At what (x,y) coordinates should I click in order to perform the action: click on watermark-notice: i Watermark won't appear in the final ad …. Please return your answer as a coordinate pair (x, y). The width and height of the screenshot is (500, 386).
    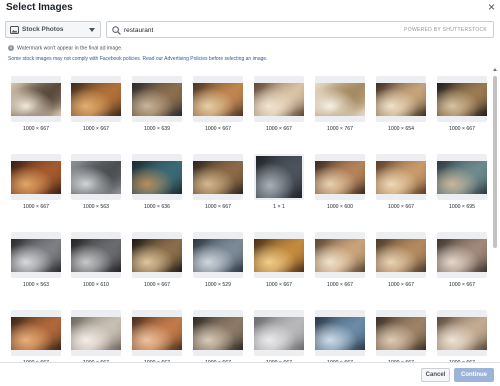
    Looking at the image, I should click on (65, 48).